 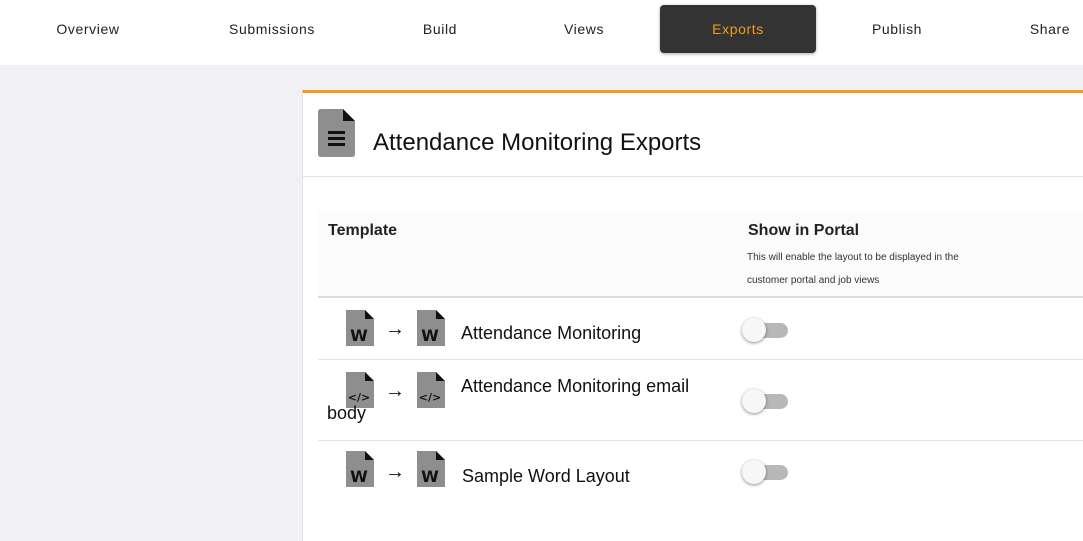 I want to click on table-row: W → W Sample Word Layout, so click(x=700, y=473).